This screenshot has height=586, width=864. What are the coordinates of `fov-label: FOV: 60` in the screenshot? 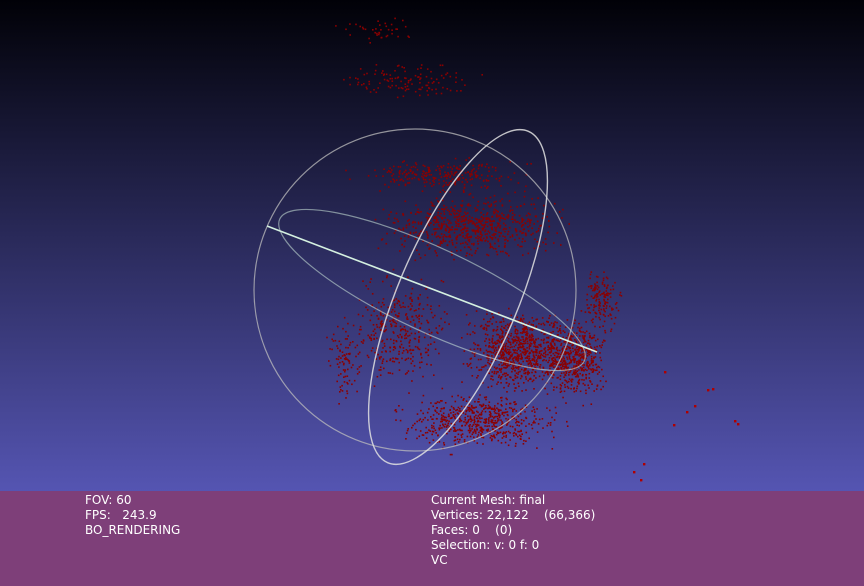 It's located at (108, 500).